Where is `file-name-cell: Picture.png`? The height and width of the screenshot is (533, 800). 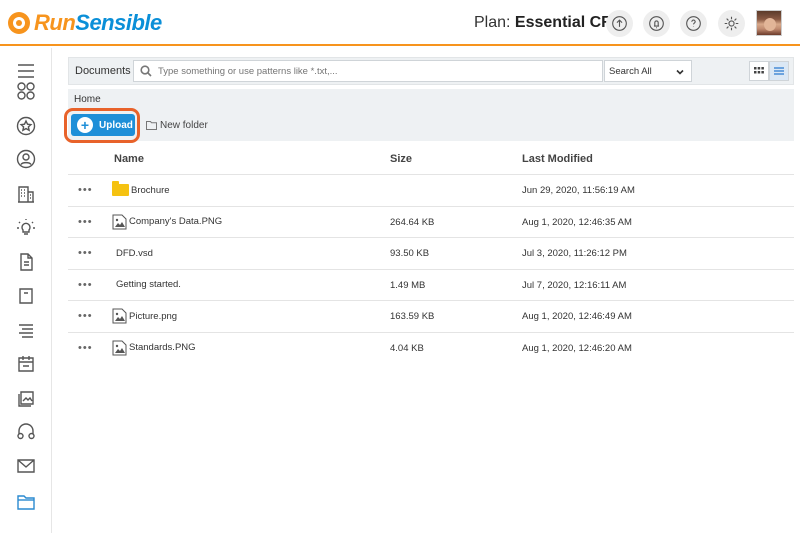 file-name-cell: Picture.png is located at coordinates (144, 316).